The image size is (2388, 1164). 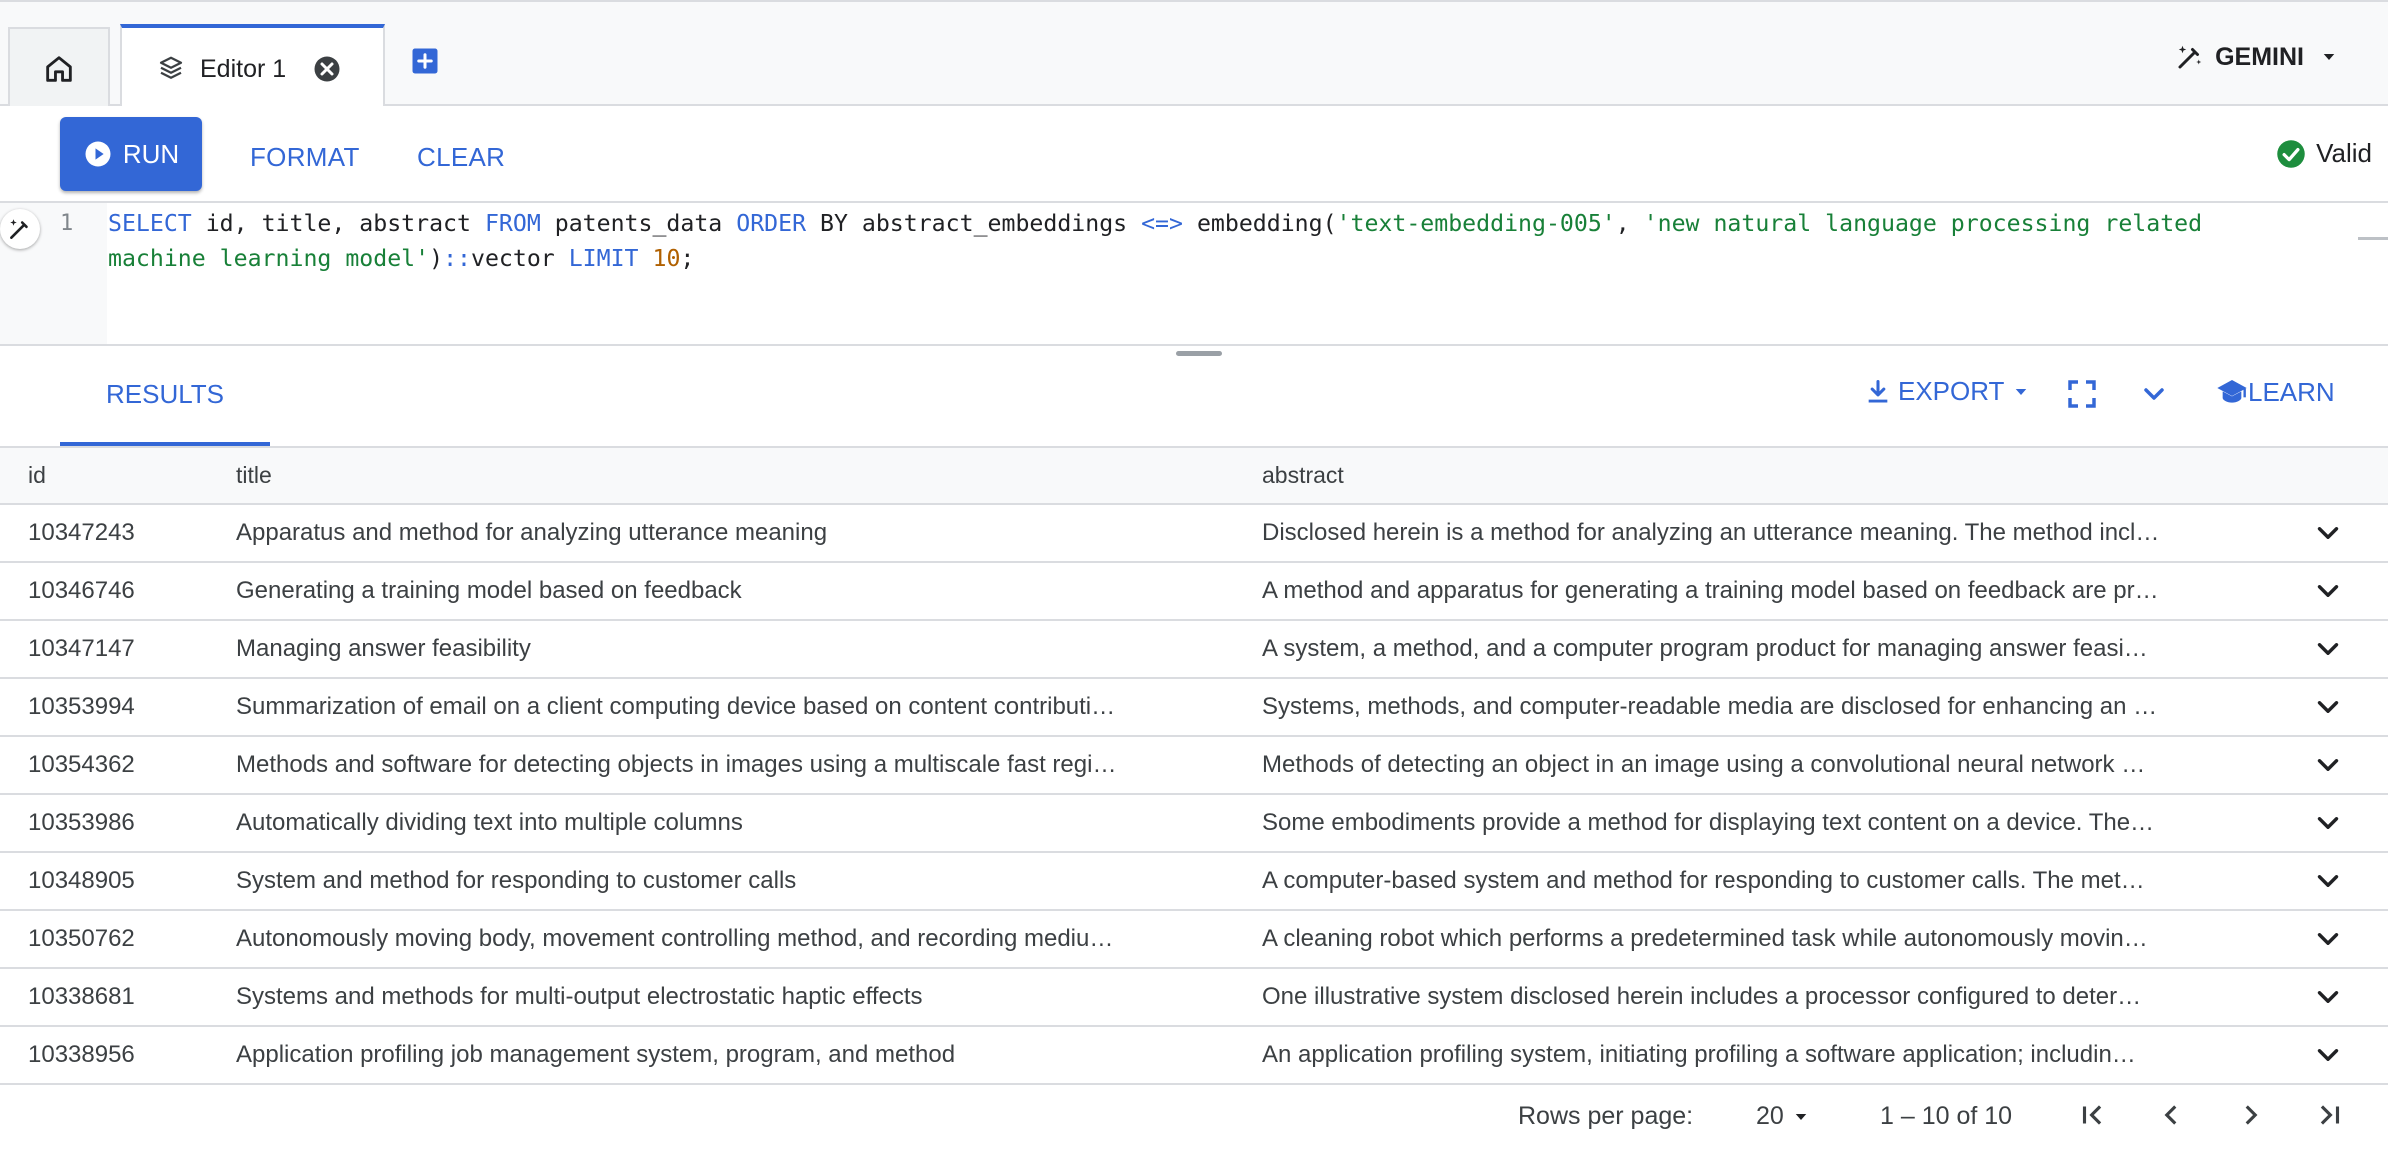 I want to click on database-icon, so click(x=171, y=67).